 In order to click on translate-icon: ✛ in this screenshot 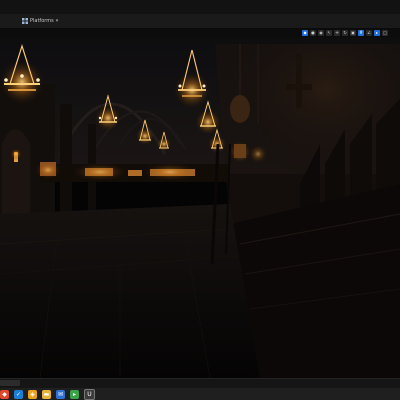, I will do `click(337, 33)`.